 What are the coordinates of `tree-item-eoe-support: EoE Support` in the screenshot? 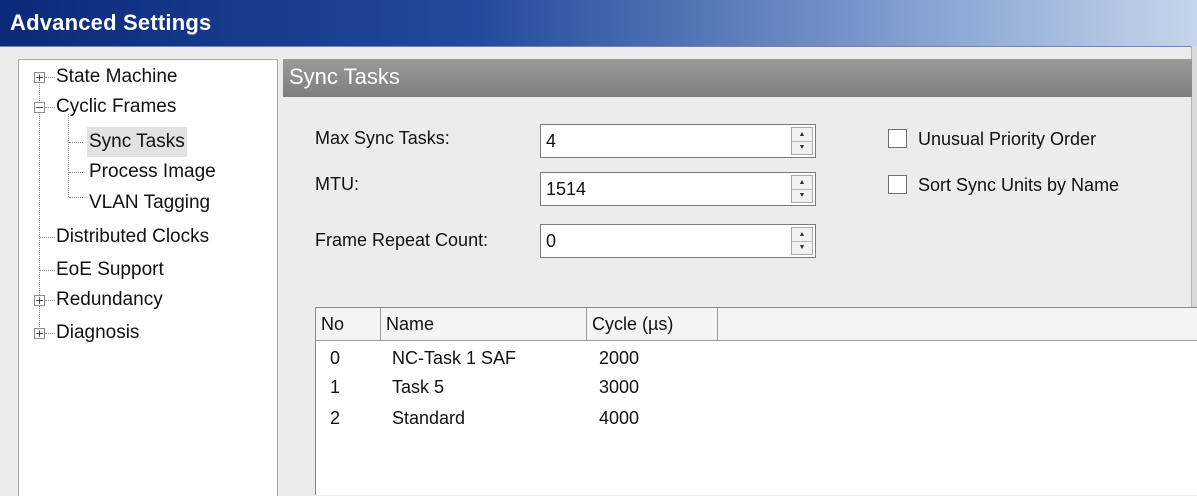 It's located at (147, 270).